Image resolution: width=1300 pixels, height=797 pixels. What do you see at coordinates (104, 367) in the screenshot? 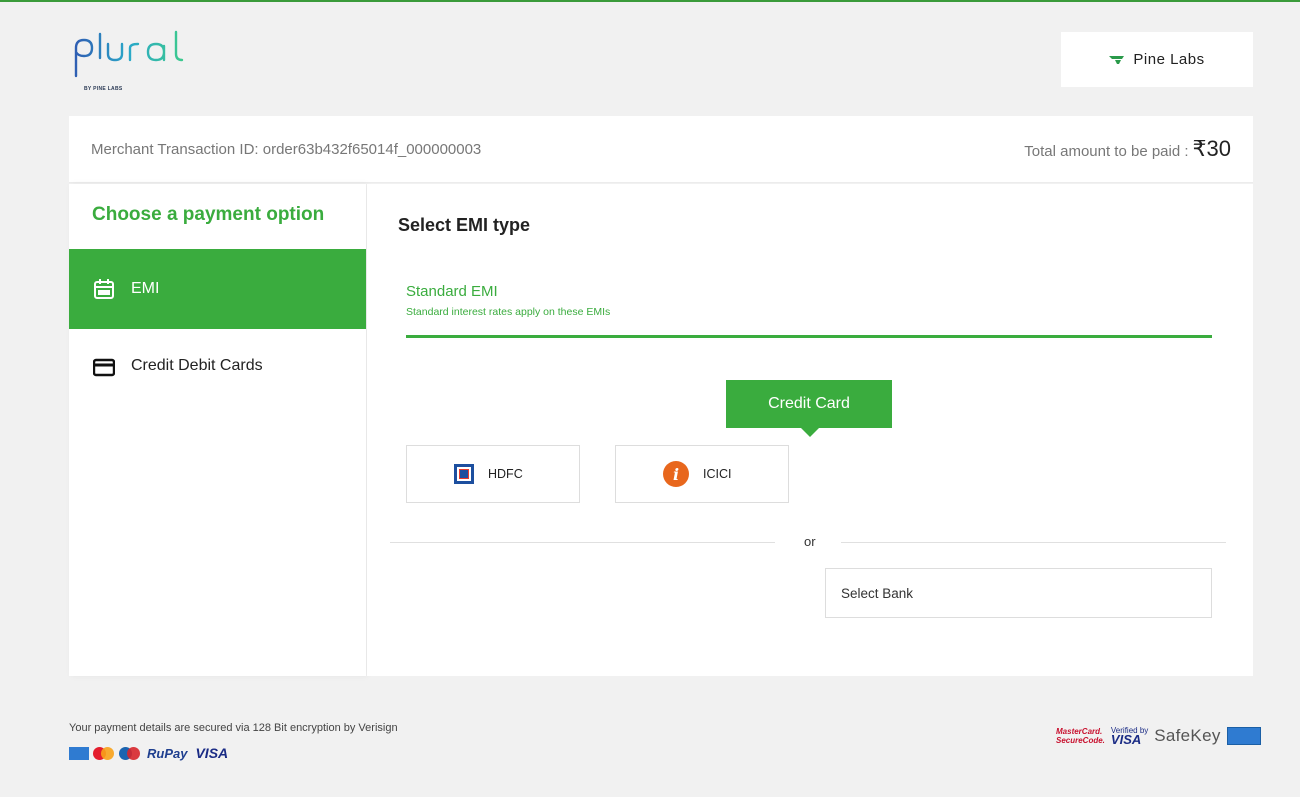
I see `card-icon` at bounding box center [104, 367].